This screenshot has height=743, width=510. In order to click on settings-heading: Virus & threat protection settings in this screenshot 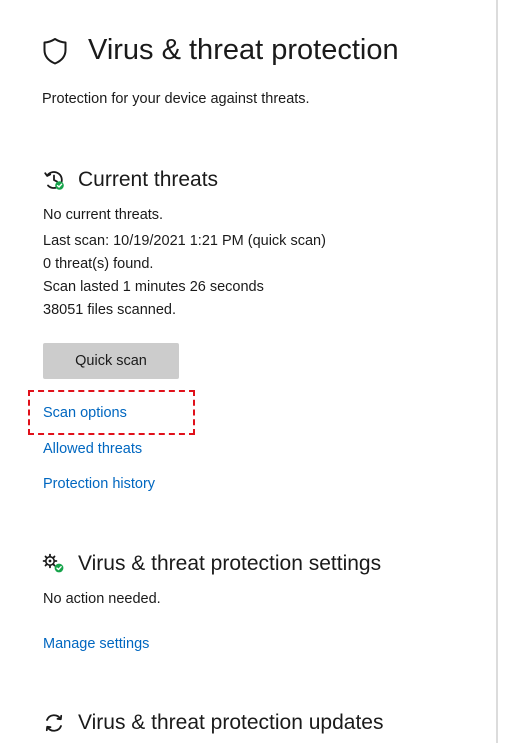, I will do `click(211, 564)`.